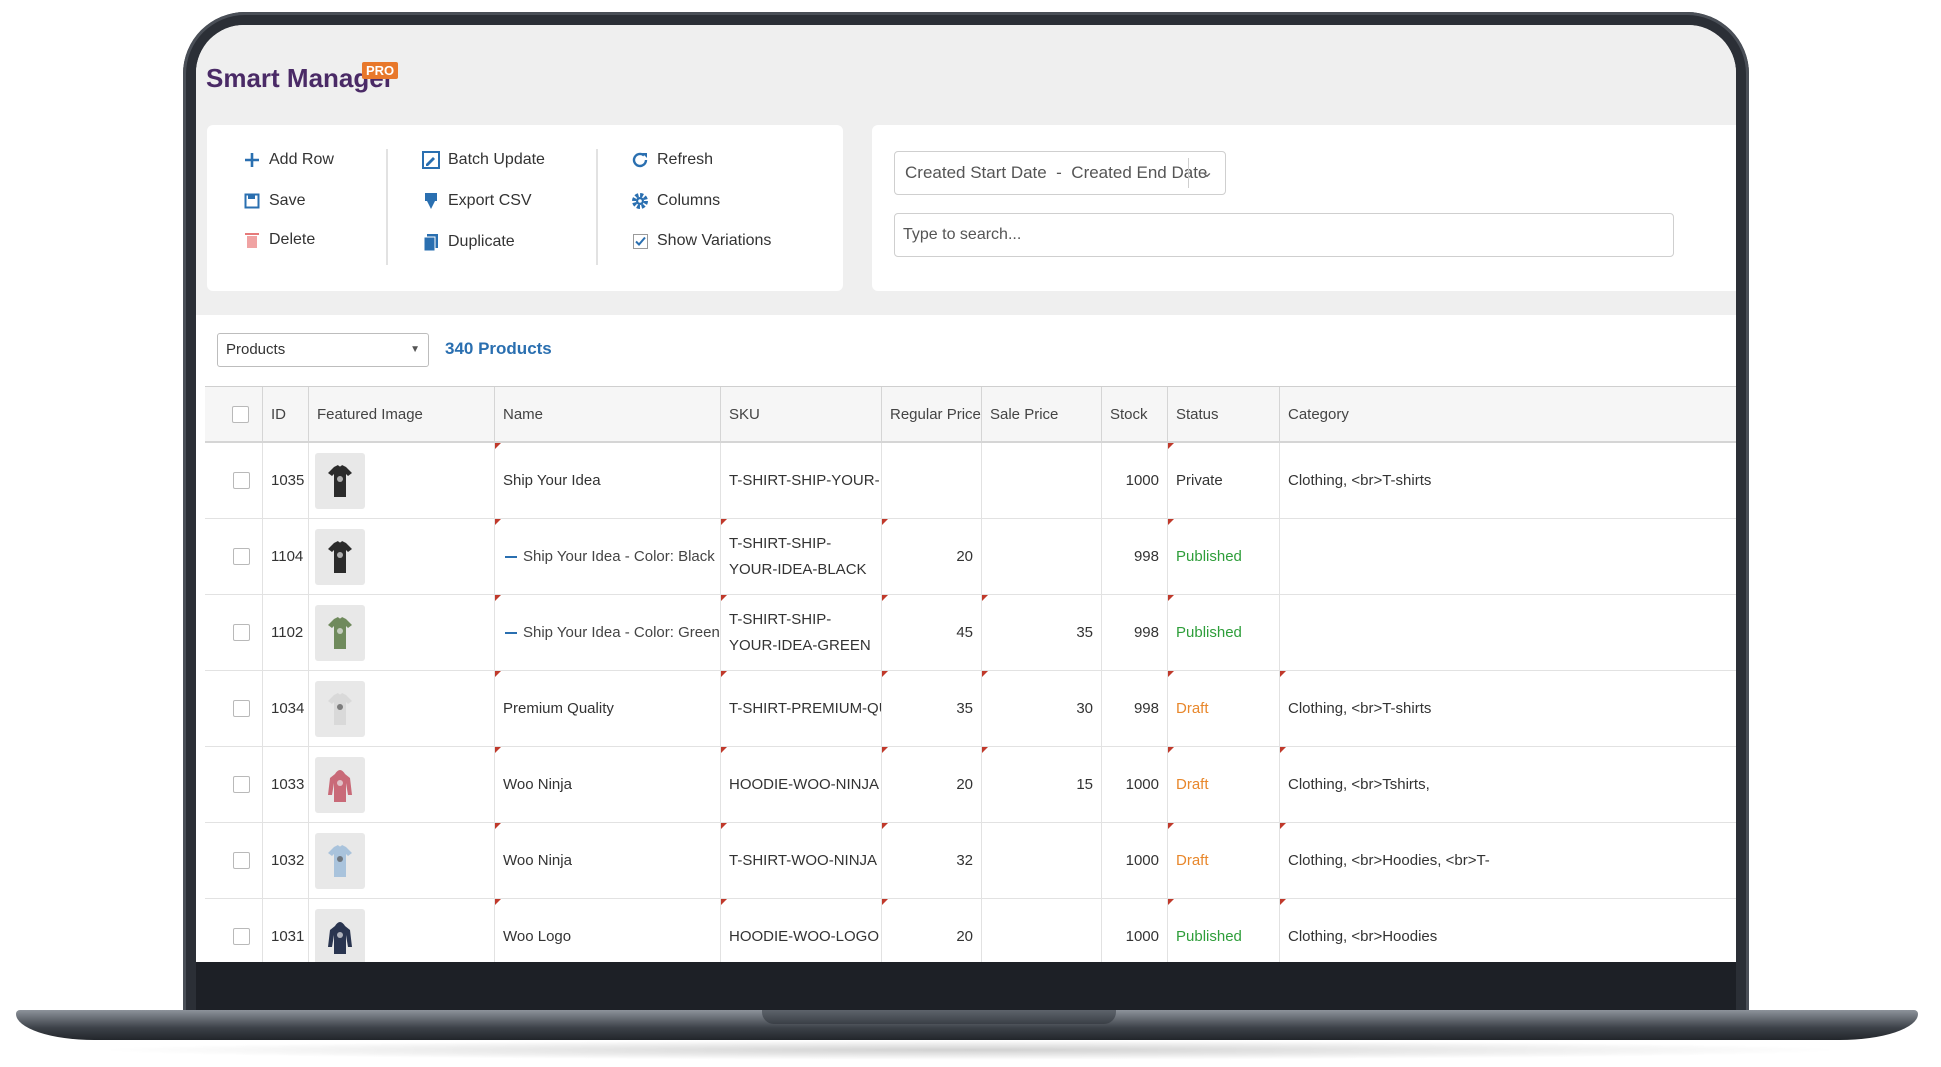 The width and height of the screenshot is (1941, 1067). Describe the element at coordinates (402, 414) in the screenshot. I see `header-featured-image: Featured Image` at that location.